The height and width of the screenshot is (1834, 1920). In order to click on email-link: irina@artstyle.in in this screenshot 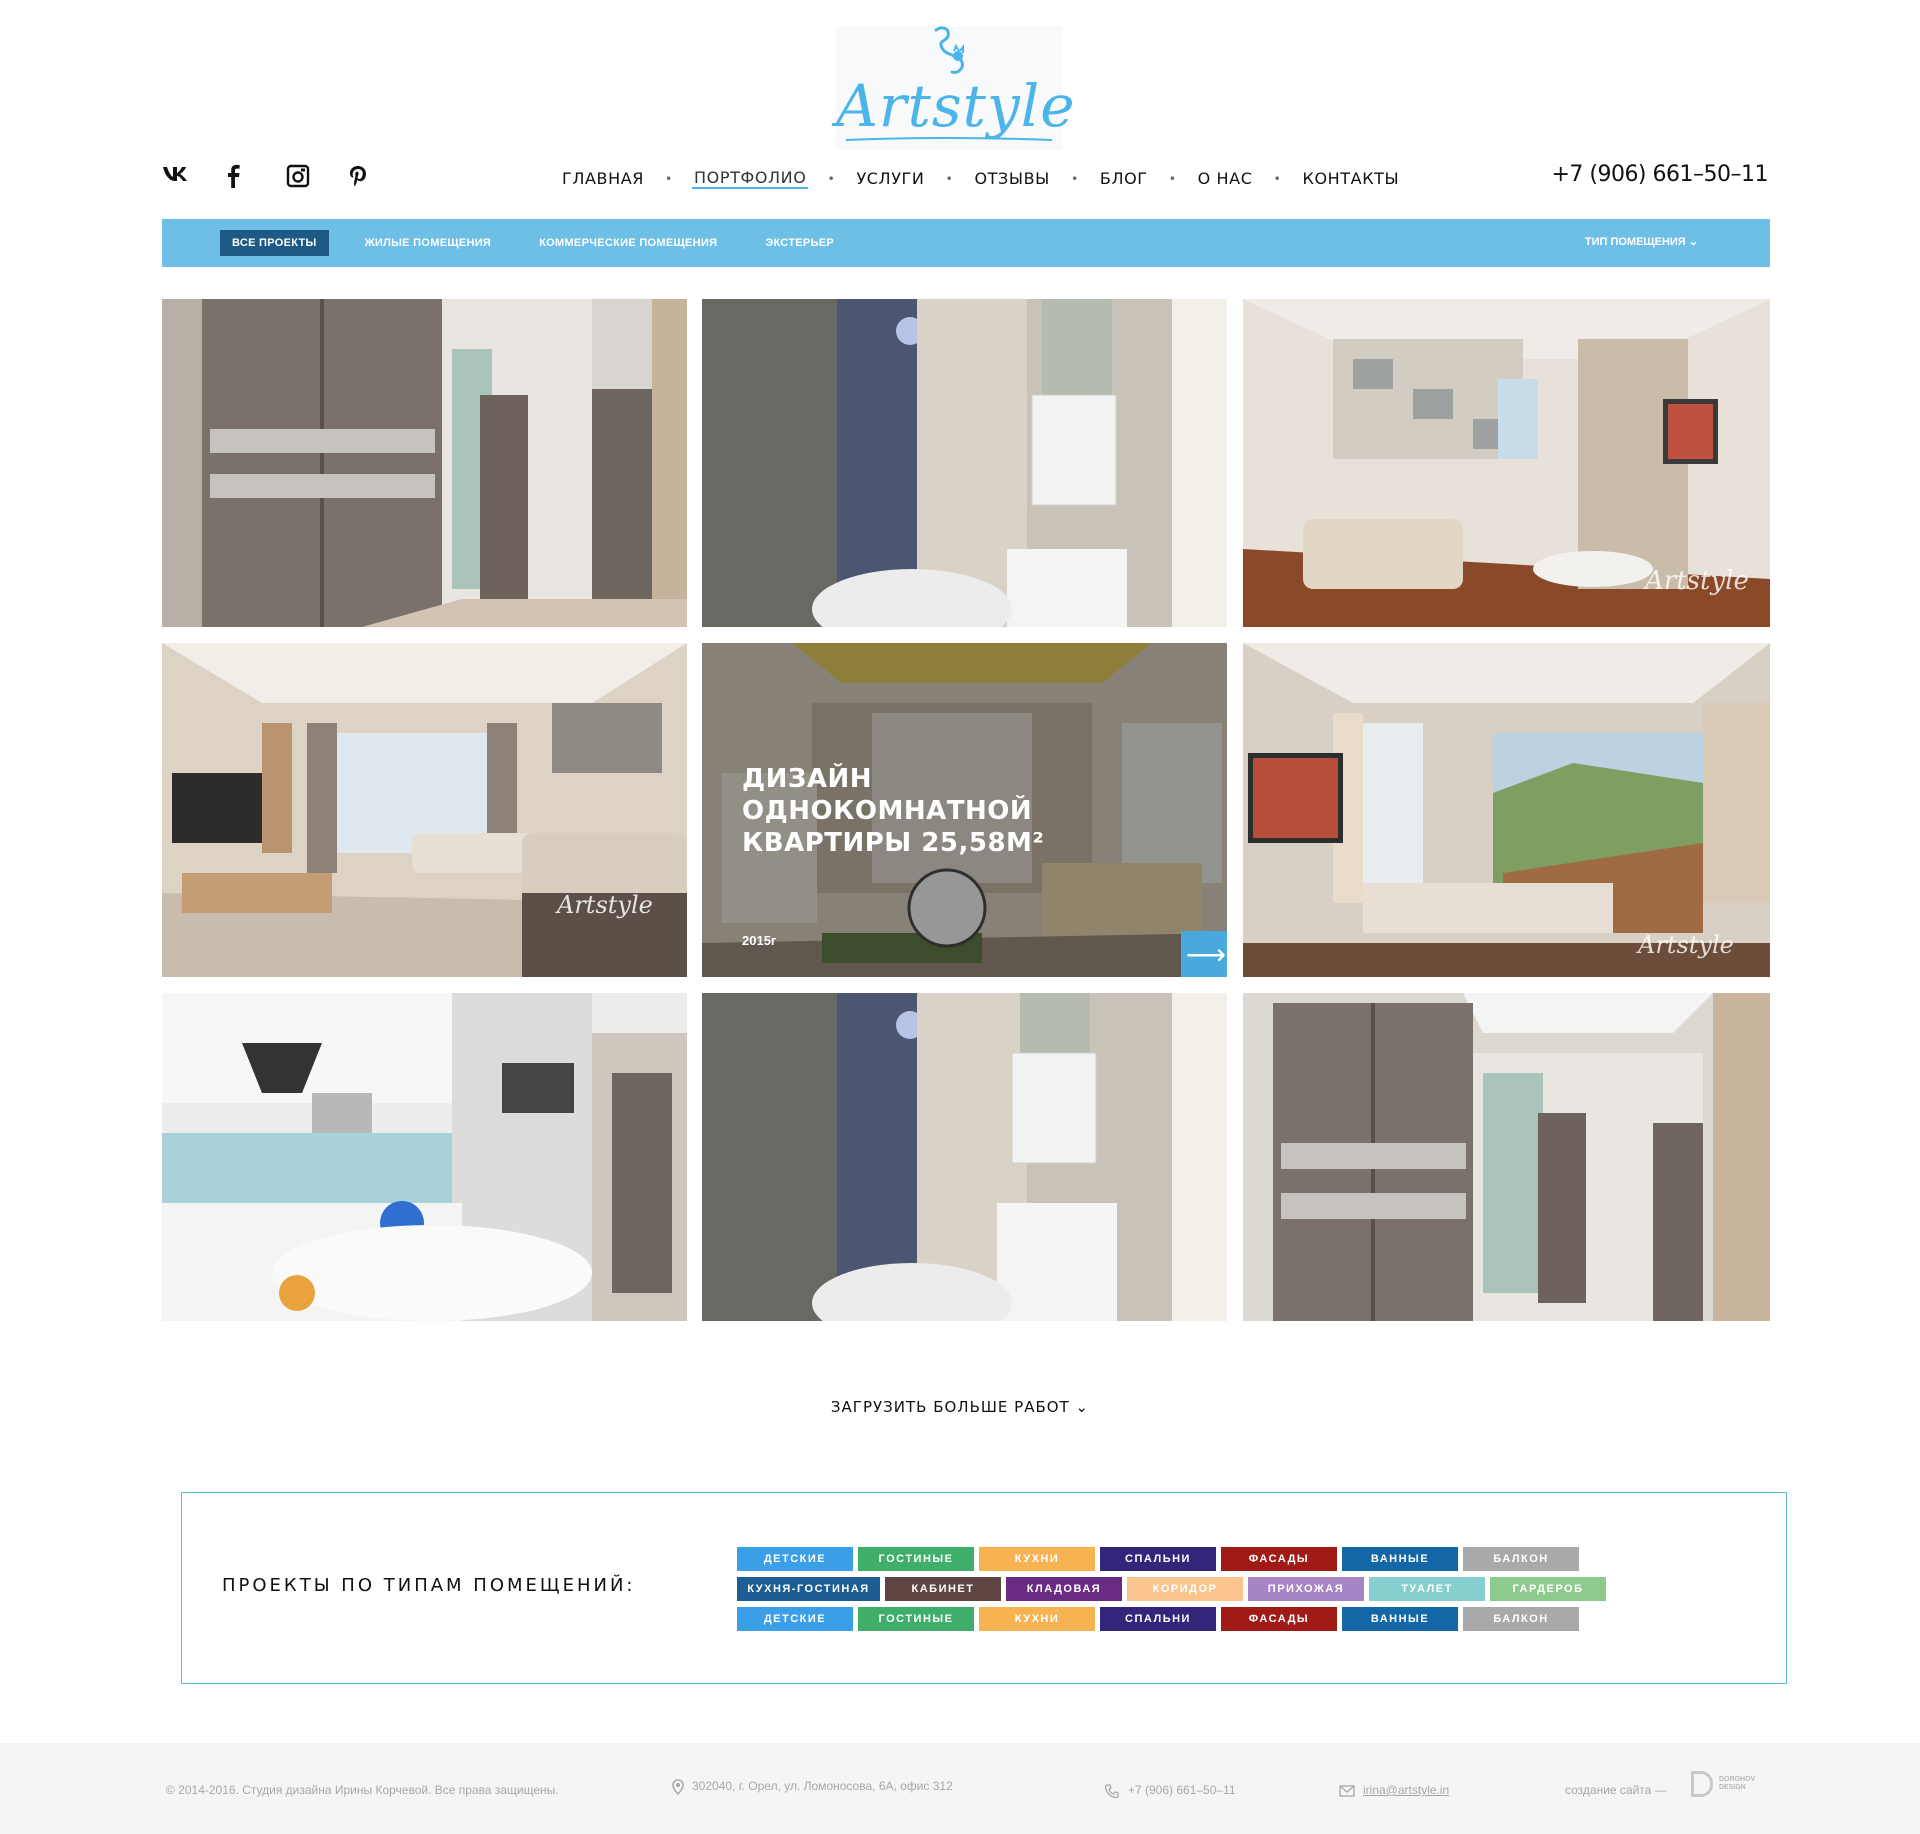, I will do `click(1406, 1790)`.